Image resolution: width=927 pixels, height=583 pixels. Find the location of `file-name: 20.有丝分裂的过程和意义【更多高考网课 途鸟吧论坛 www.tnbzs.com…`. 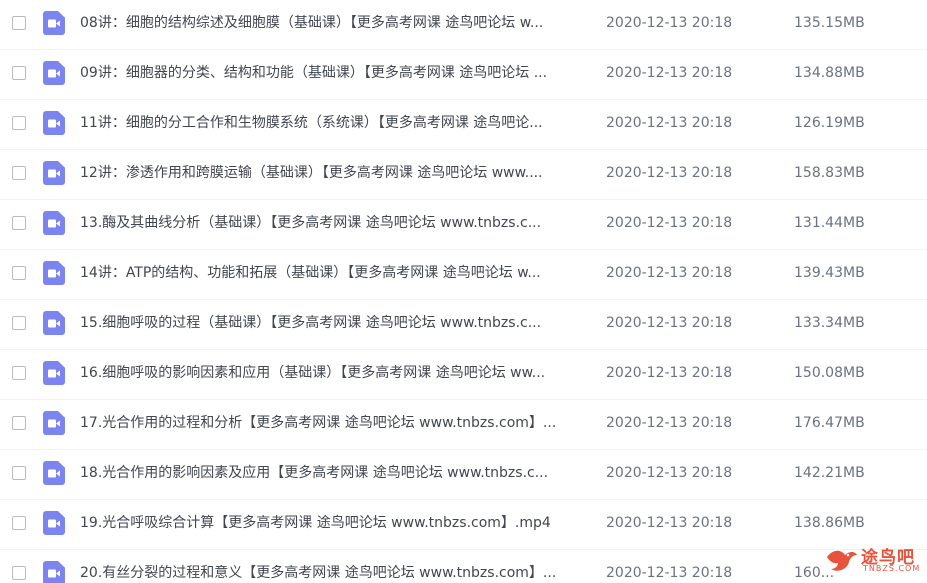

file-name: 20.有丝分裂的过程和意义【更多高考网课 途鸟吧论坛 www.tnbzs.com… is located at coordinates (334, 573).